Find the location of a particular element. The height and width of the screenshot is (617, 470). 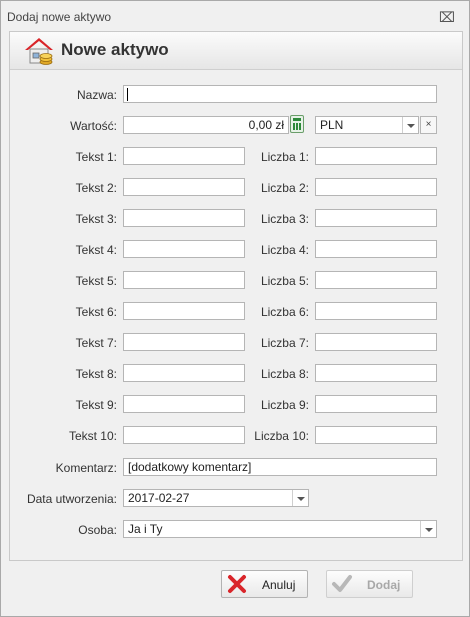

name-label: Nazwa: is located at coordinates (96, 95).